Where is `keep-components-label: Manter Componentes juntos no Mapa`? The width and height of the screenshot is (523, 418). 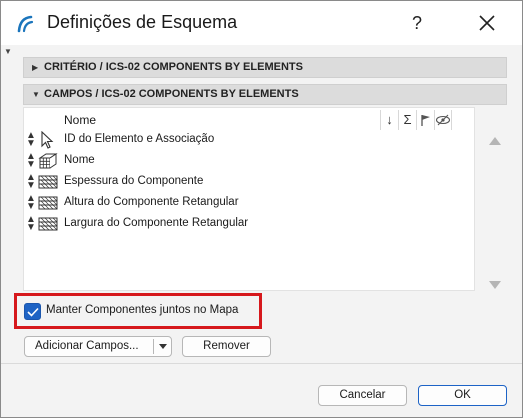 keep-components-label: Manter Componentes juntos no Mapa is located at coordinates (142, 310).